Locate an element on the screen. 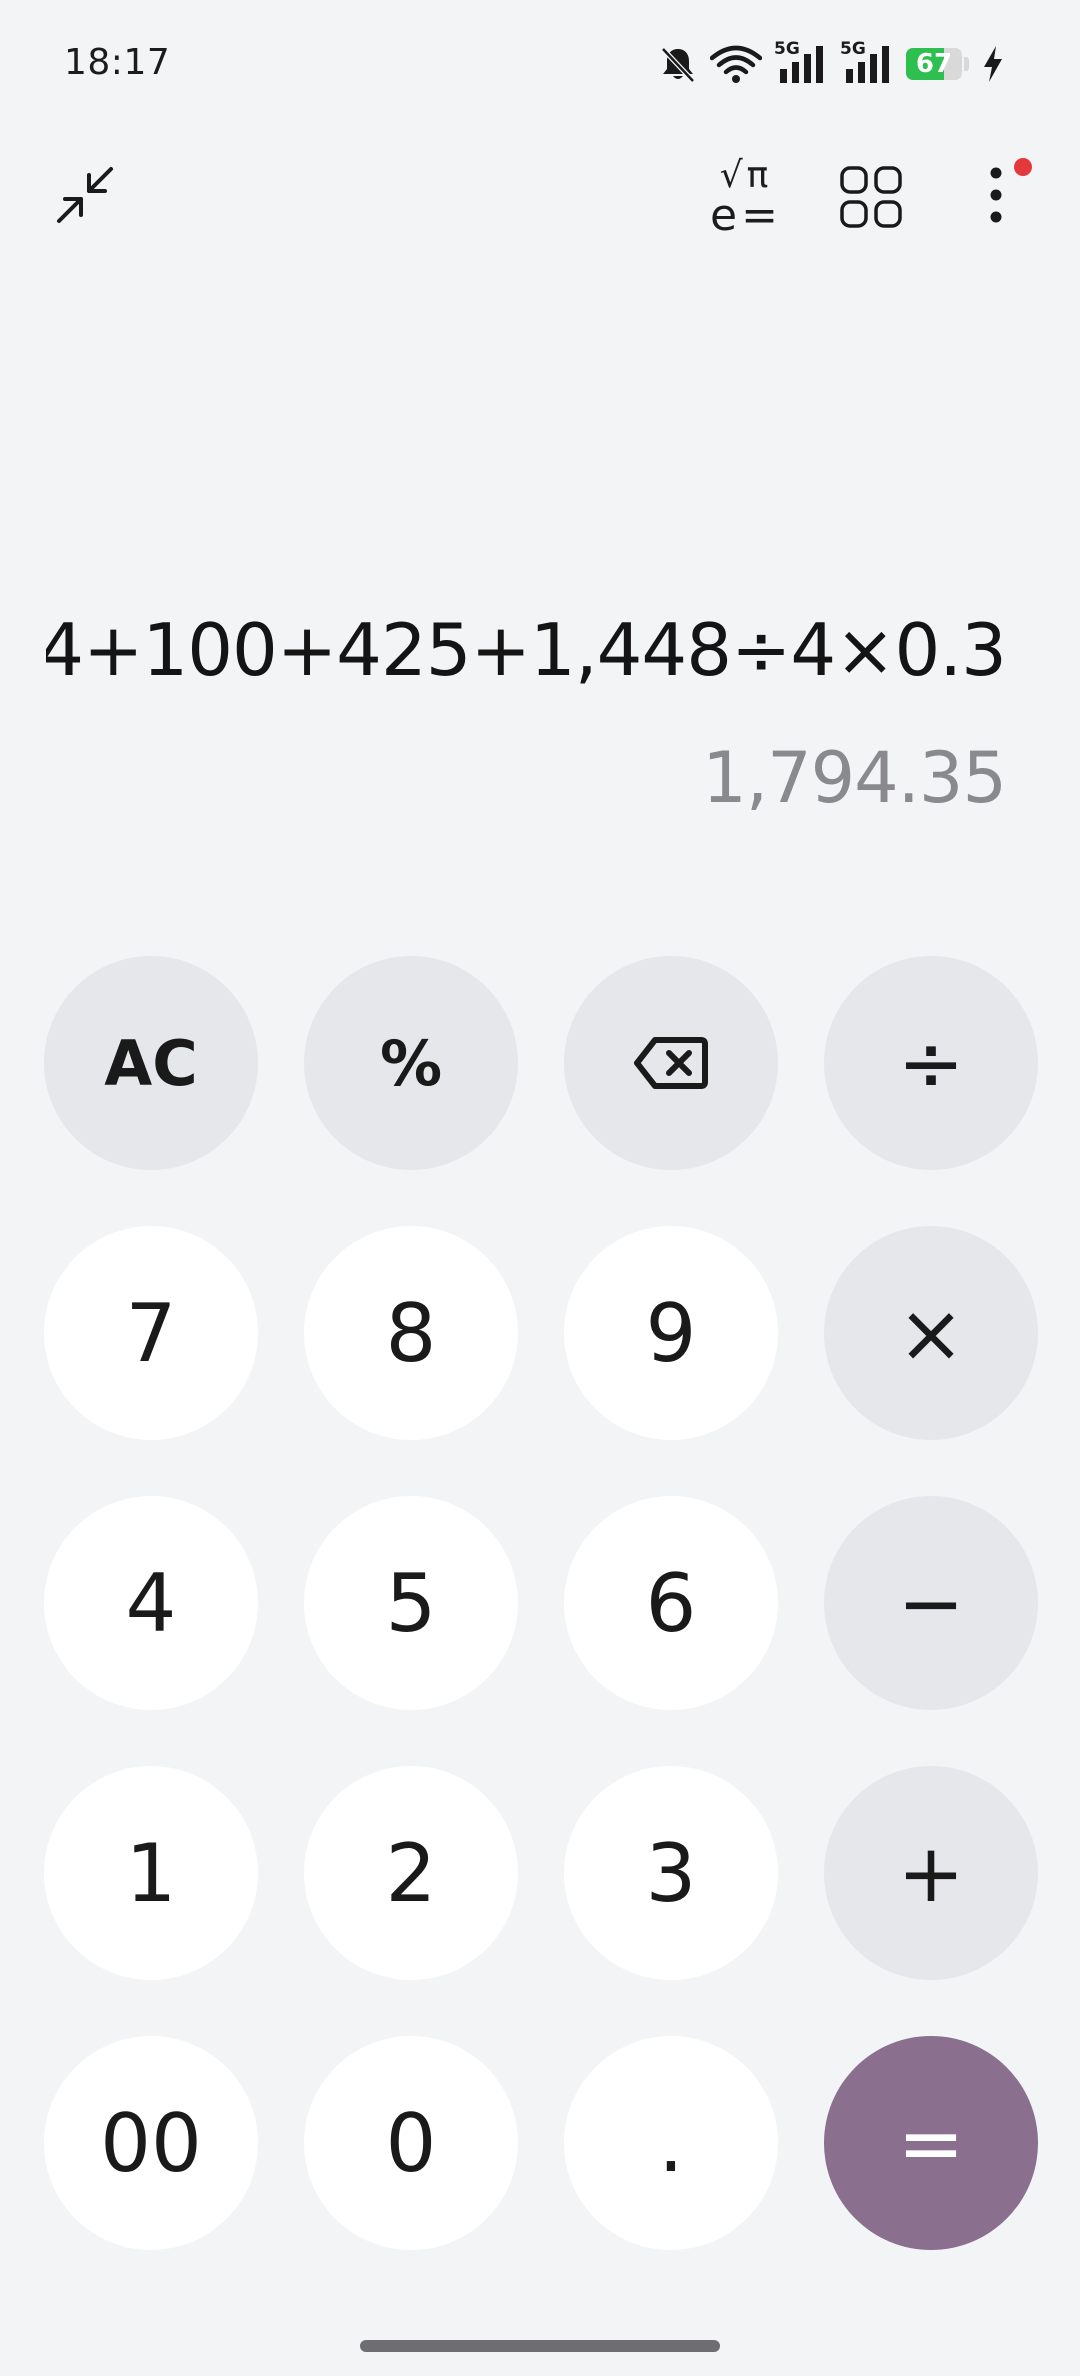  backspace-icon is located at coordinates (671, 1063).